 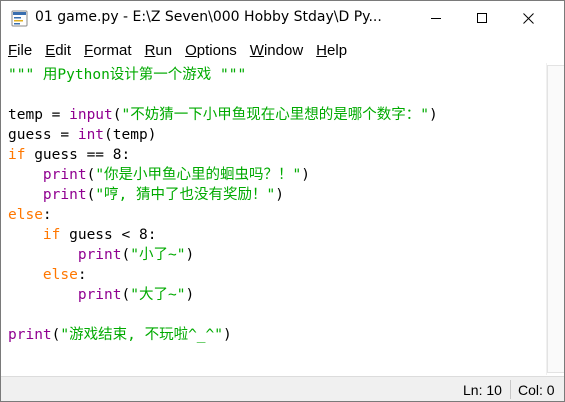 I want to click on menu-bar: File Edit Format Run Options Window Help, so click(x=282, y=50).